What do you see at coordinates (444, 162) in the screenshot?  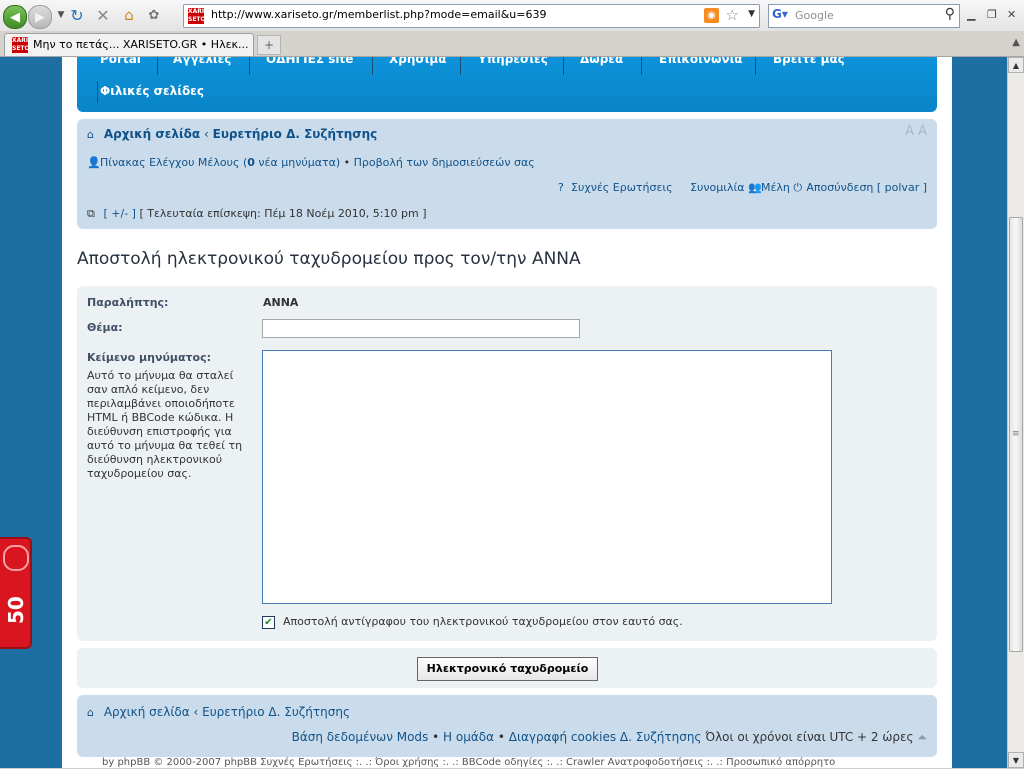 I see `own-posts-link: Προβολή των δημοσιεύσεών σας` at bounding box center [444, 162].